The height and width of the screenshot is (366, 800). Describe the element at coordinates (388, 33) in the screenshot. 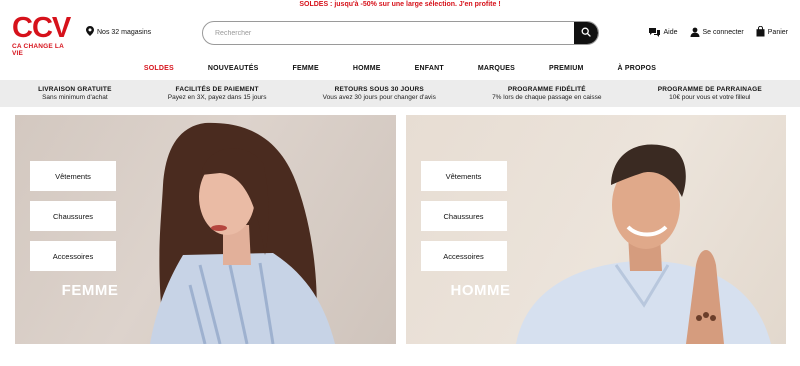

I see `search-input` at that location.